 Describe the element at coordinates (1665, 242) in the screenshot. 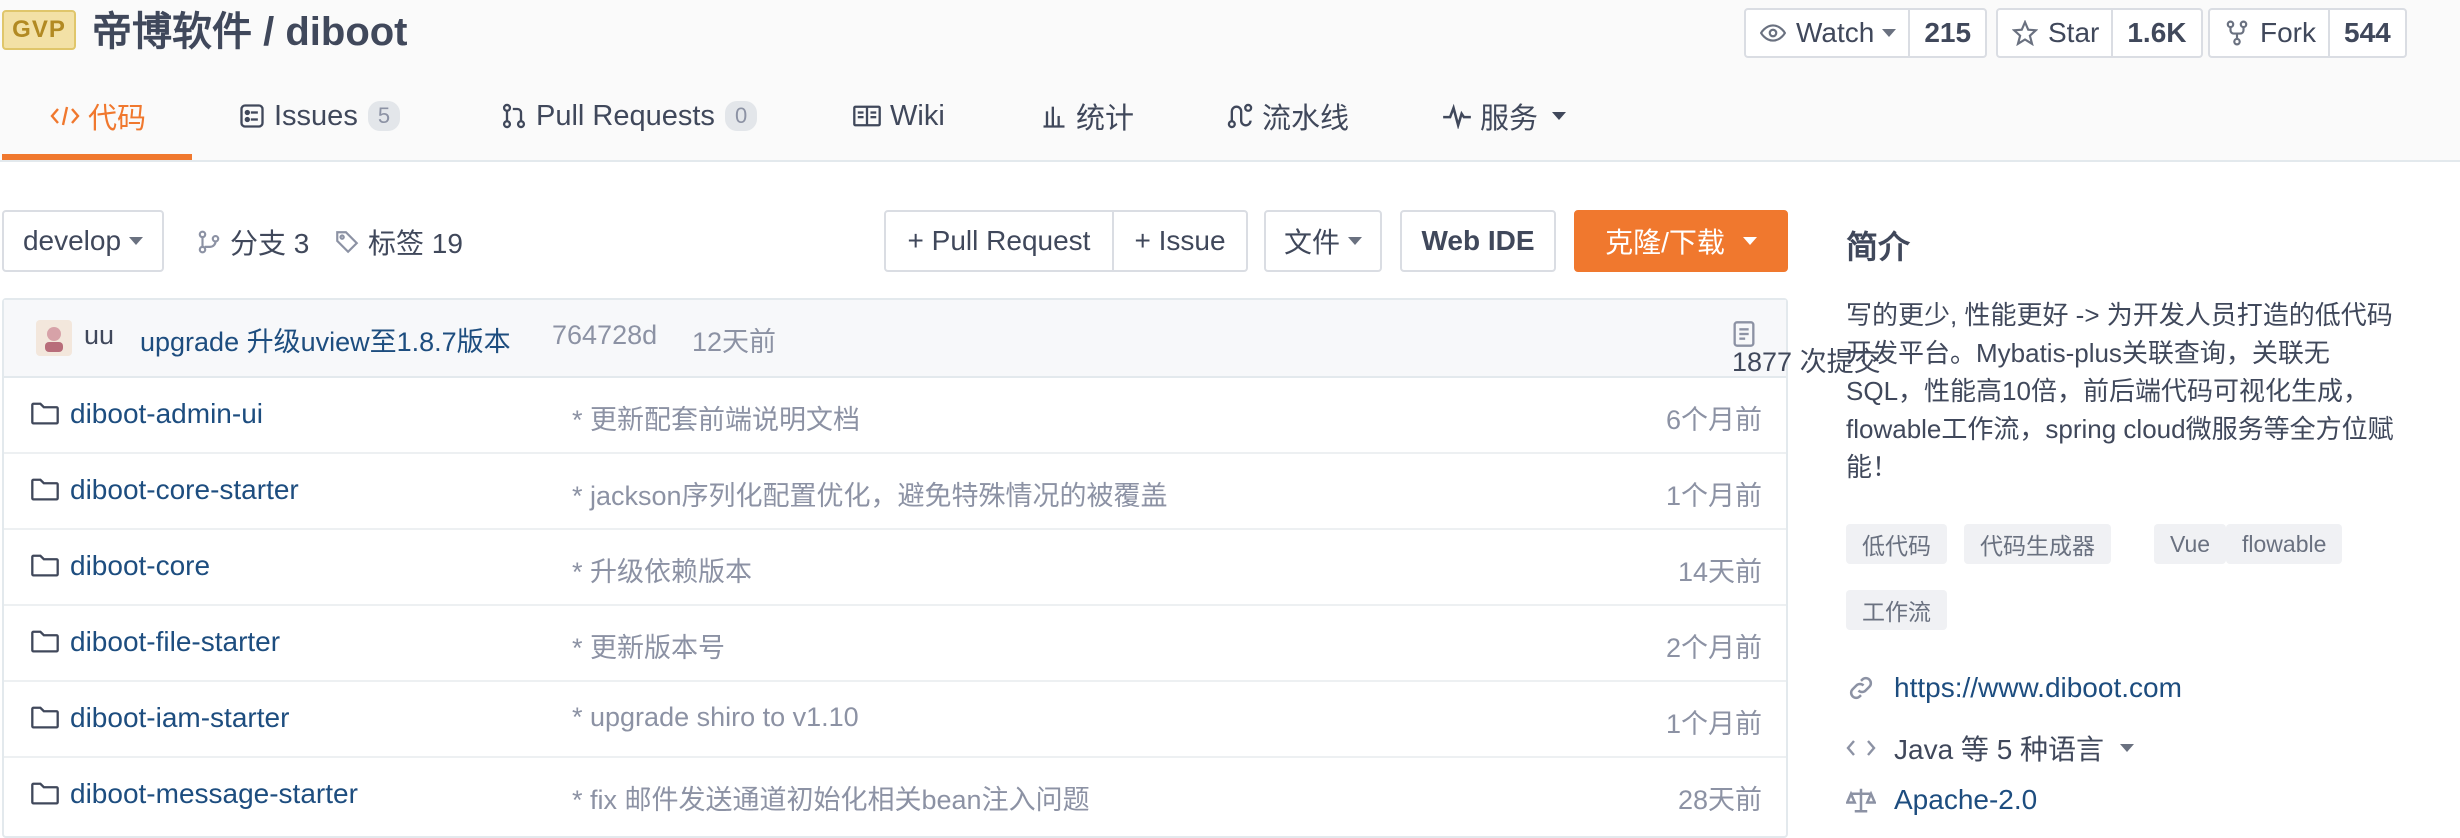

I see `clone-label: 克隆/下载` at that location.